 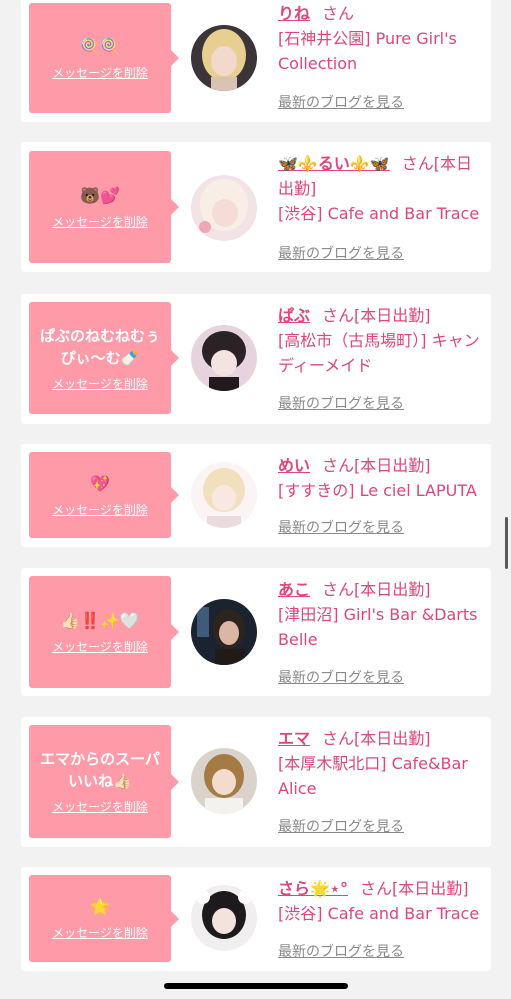 What do you see at coordinates (367, 51) in the screenshot?
I see `shop-name: [石神井公園] Pure Girl's Collection` at bounding box center [367, 51].